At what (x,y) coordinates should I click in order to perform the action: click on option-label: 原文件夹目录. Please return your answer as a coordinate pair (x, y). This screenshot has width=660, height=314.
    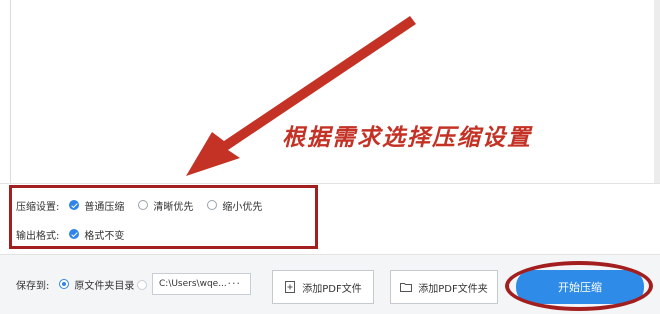
    Looking at the image, I should click on (104, 286).